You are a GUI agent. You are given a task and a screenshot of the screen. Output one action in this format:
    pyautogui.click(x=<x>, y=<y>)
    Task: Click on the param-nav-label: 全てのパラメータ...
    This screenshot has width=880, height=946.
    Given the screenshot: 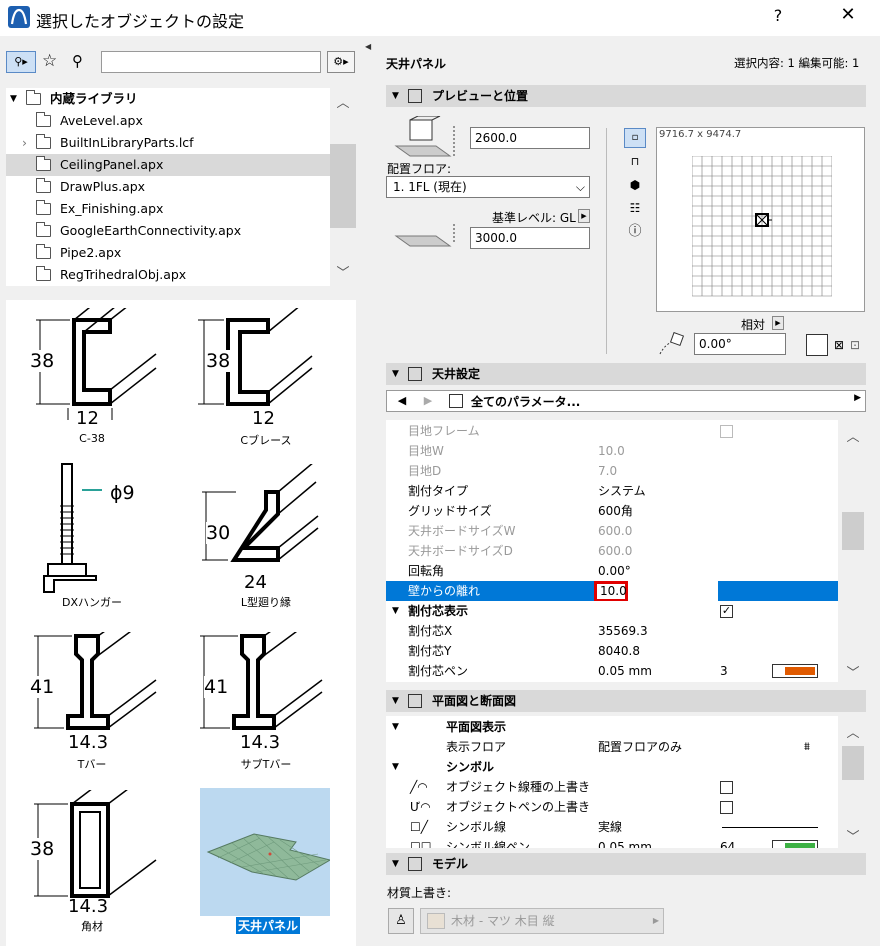 What is the action you would take?
    pyautogui.click(x=525, y=401)
    